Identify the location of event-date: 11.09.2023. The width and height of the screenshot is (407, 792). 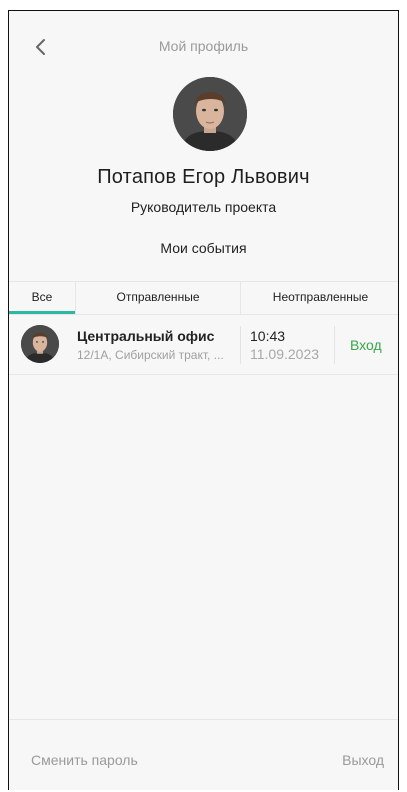
(285, 354).